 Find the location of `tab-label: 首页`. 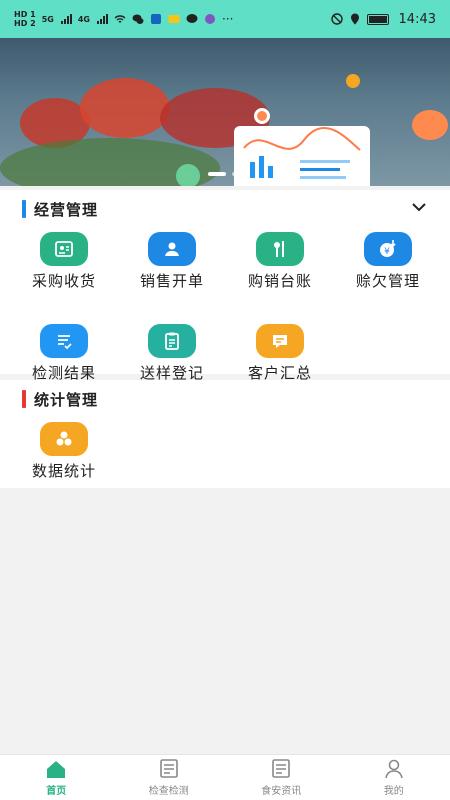

tab-label: 首页 is located at coordinates (56, 791).